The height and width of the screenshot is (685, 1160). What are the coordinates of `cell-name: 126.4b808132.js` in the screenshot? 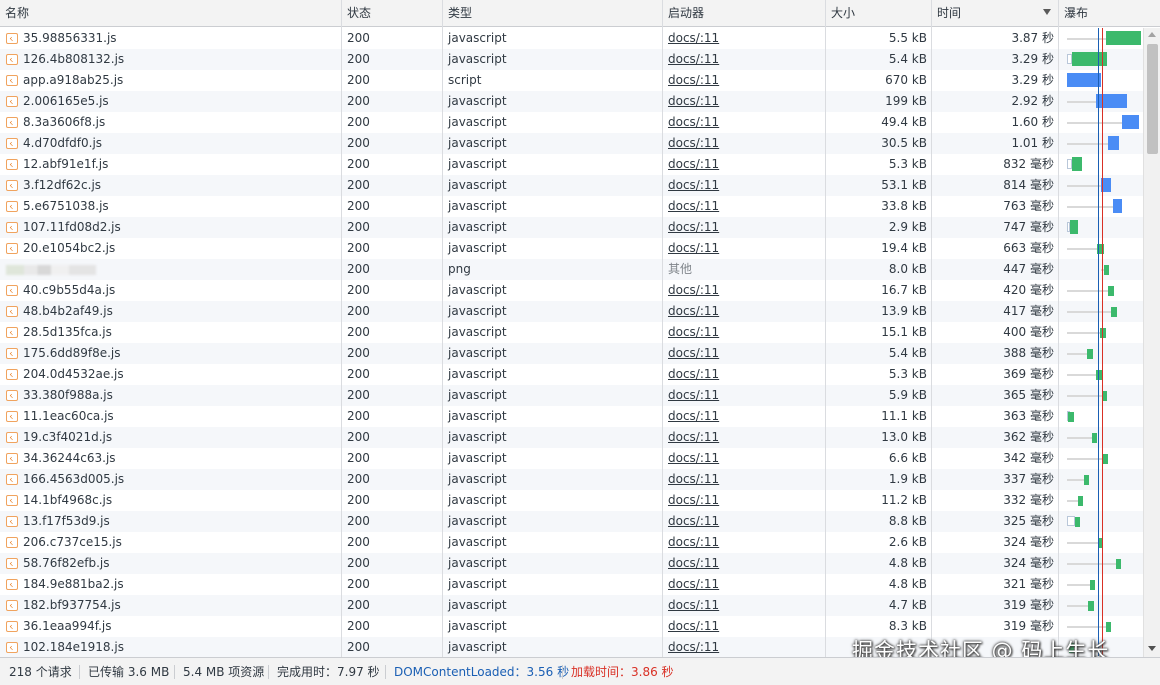 It's located at (170, 59).